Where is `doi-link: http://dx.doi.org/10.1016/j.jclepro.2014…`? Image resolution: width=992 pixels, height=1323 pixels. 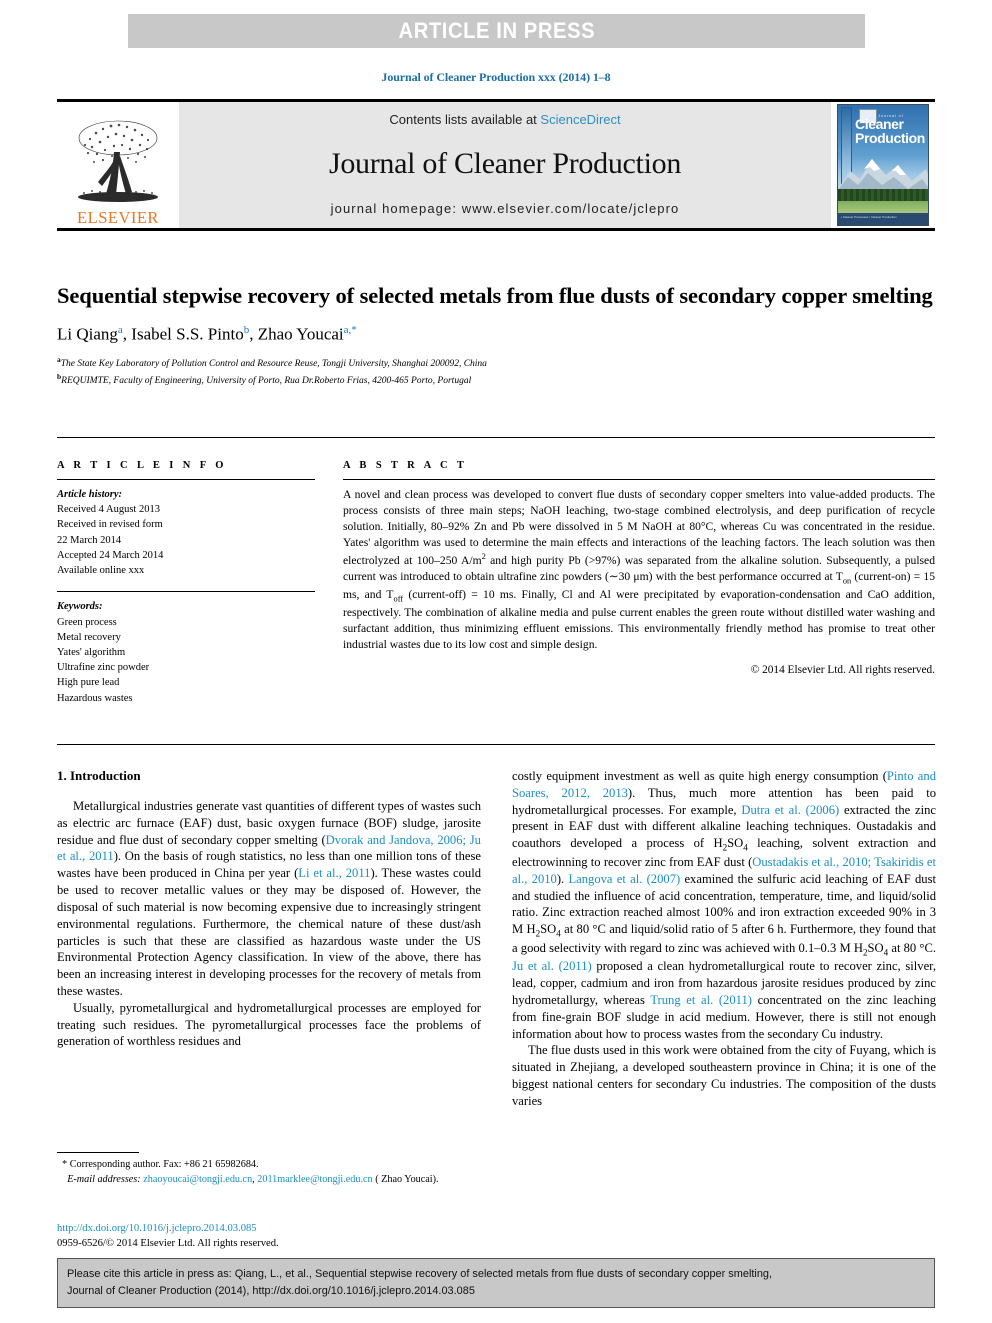
doi-link: http://dx.doi.org/10.1016/j.jclepro.2014… is located at coordinates (269, 1228).